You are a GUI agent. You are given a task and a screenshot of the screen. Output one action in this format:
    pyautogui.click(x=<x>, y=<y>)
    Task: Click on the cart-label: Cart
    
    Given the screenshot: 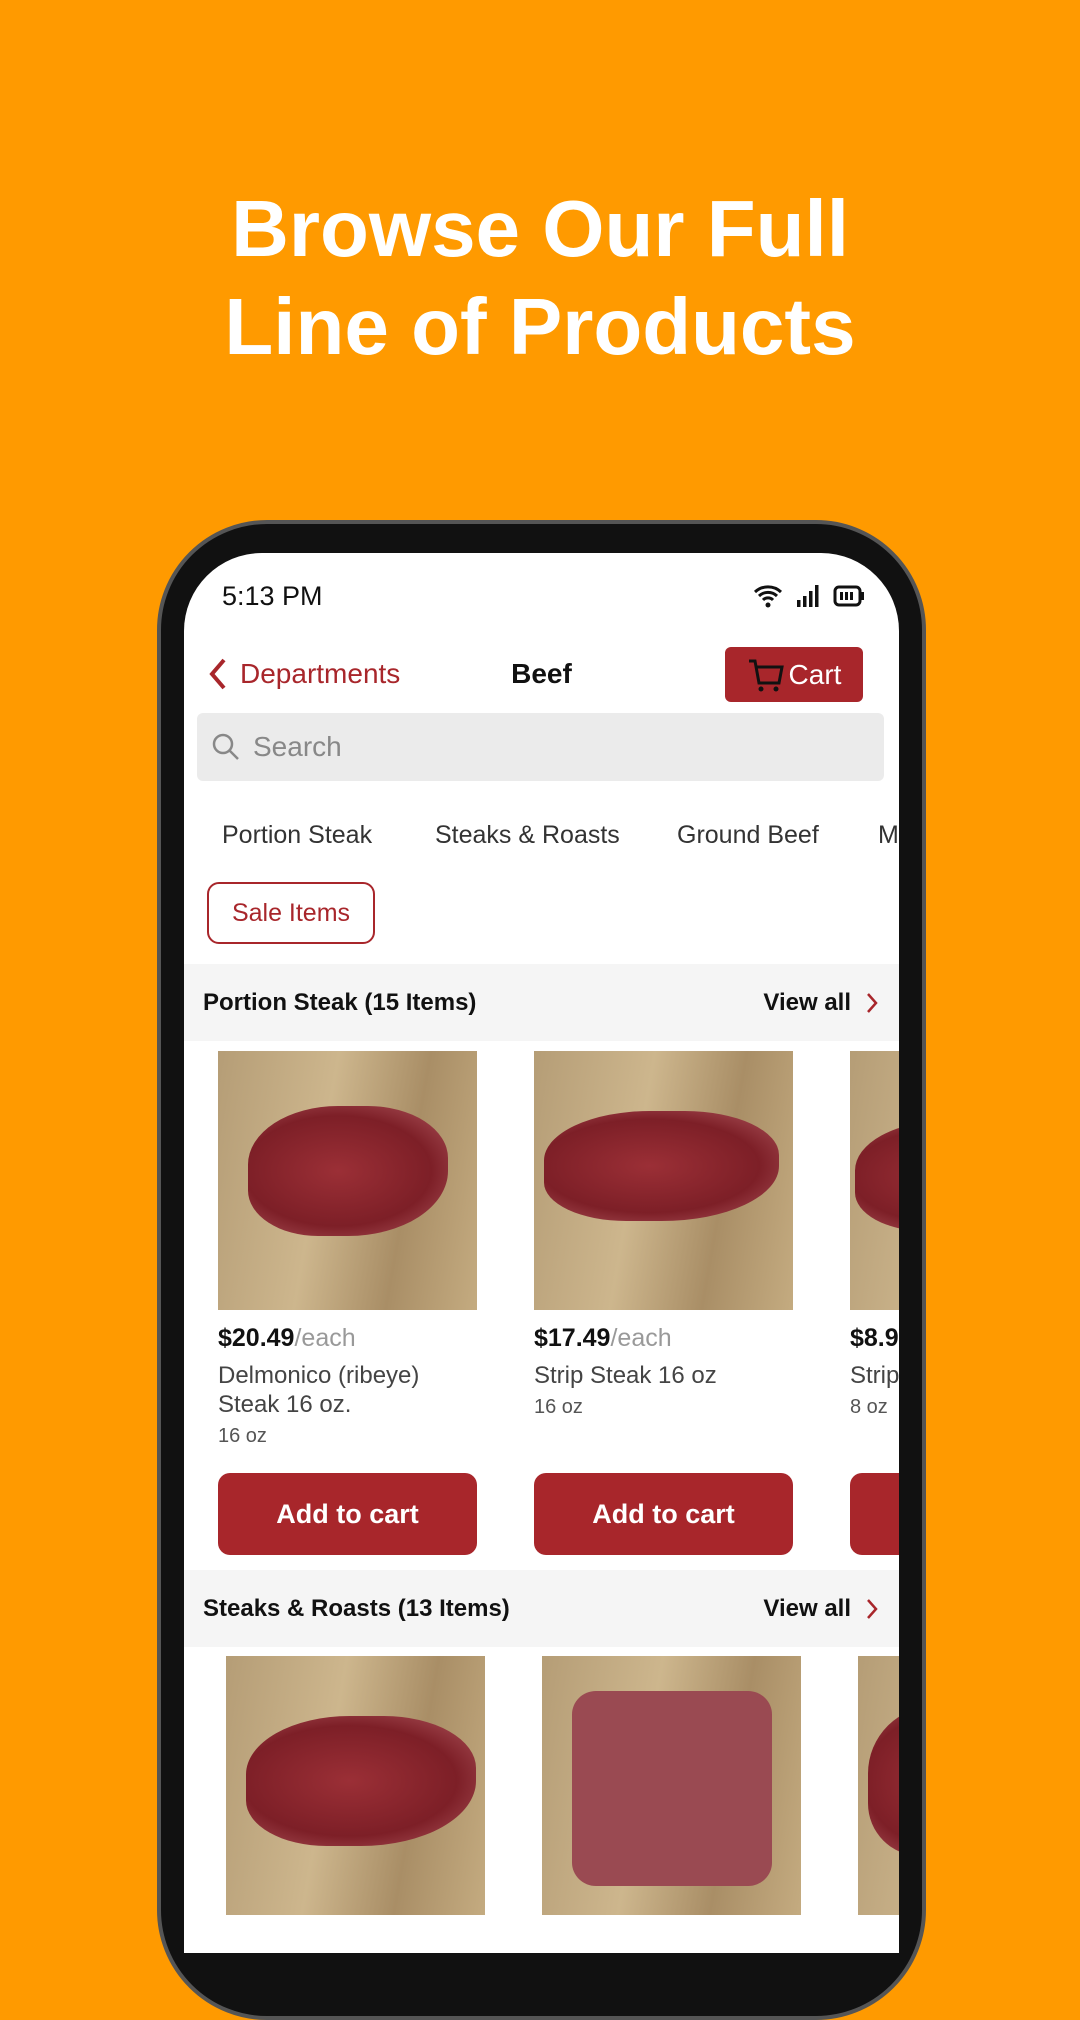 What is the action you would take?
    pyautogui.click(x=815, y=674)
    